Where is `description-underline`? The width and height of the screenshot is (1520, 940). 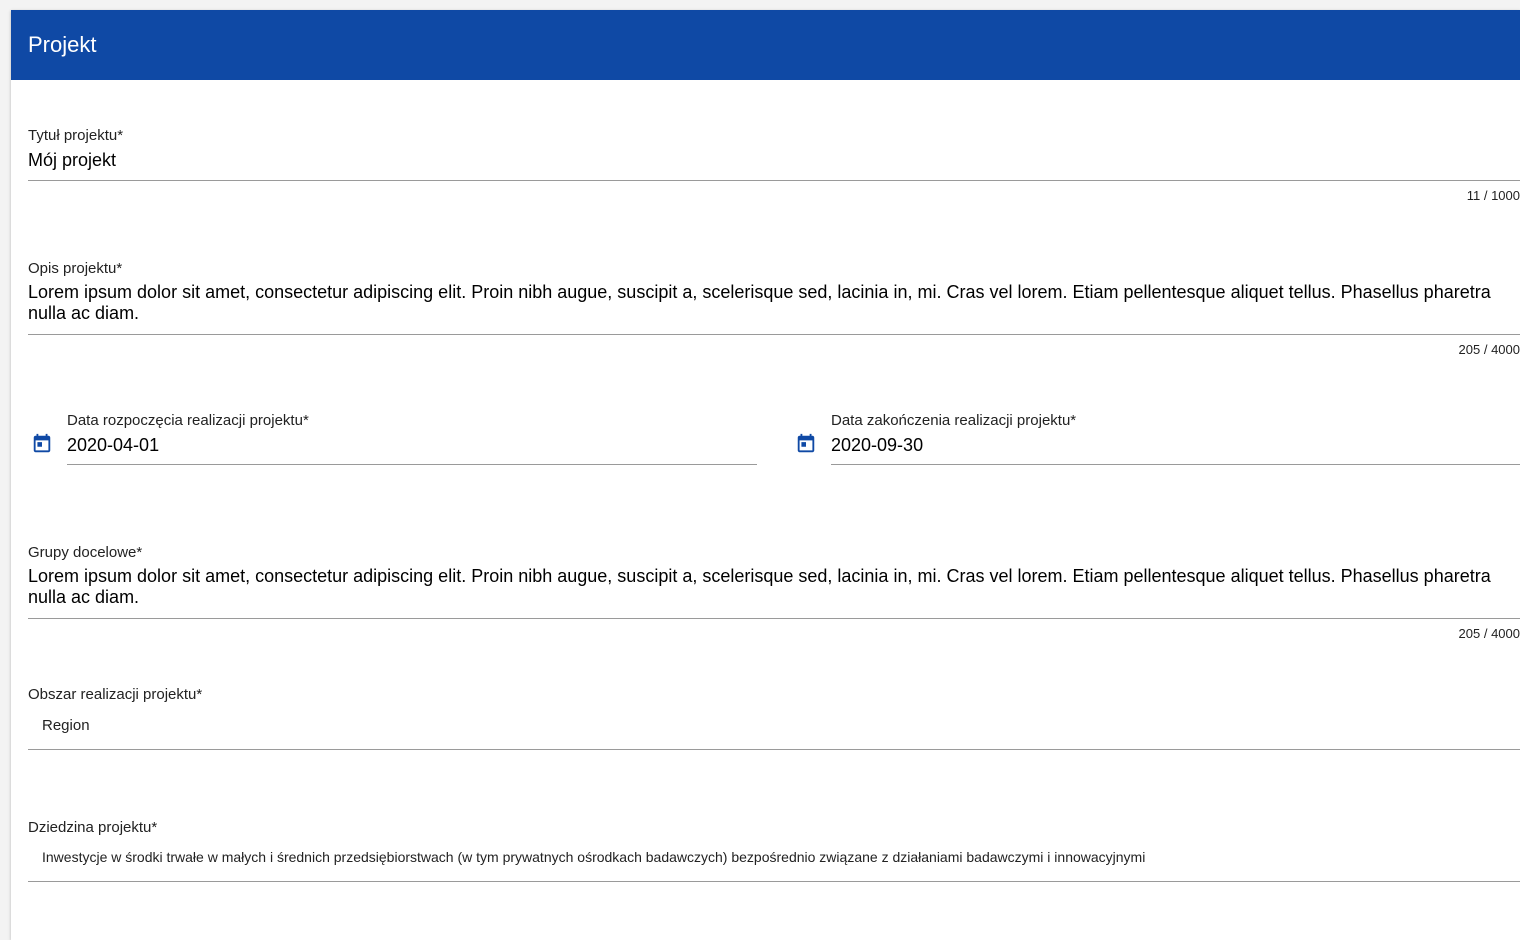
description-underline is located at coordinates (774, 334).